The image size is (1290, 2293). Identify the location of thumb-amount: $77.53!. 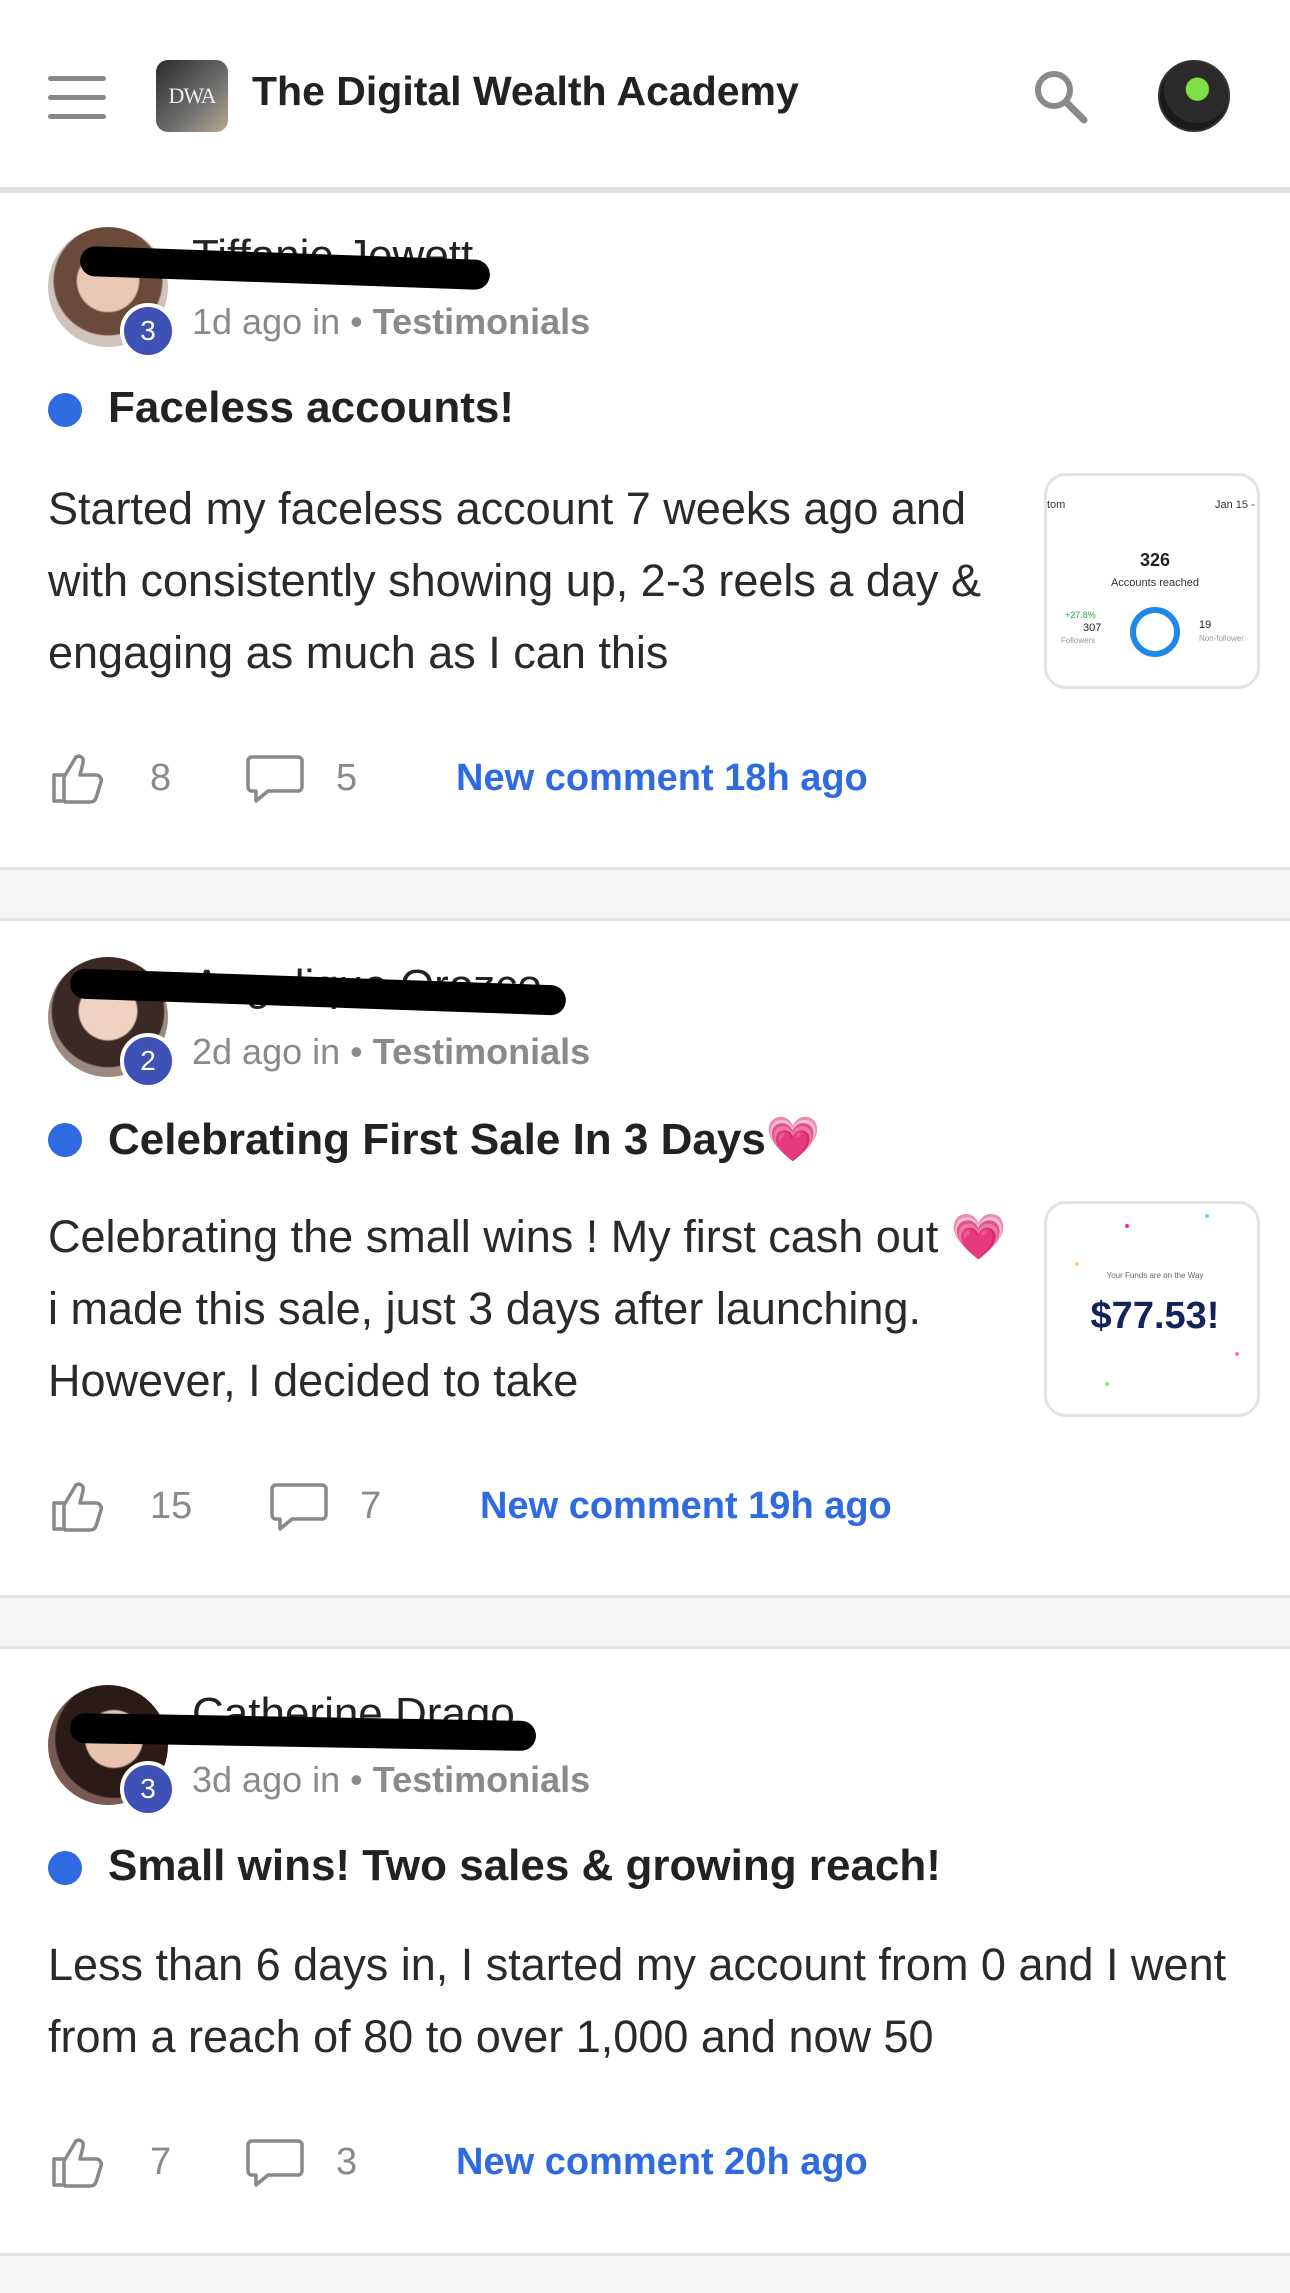
(1155, 1316).